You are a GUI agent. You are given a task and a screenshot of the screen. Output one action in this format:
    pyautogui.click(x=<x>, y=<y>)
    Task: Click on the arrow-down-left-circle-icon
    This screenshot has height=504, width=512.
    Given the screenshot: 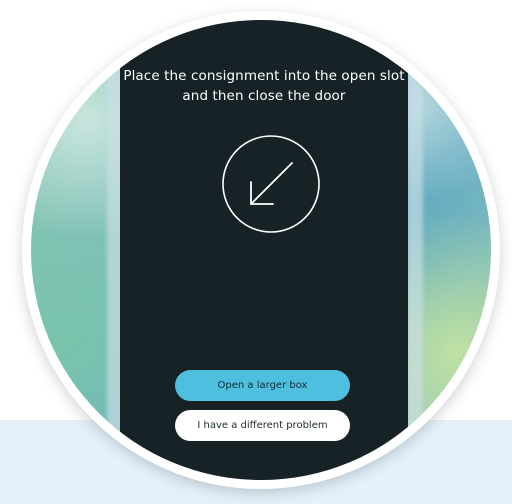 What is the action you would take?
    pyautogui.click(x=271, y=184)
    